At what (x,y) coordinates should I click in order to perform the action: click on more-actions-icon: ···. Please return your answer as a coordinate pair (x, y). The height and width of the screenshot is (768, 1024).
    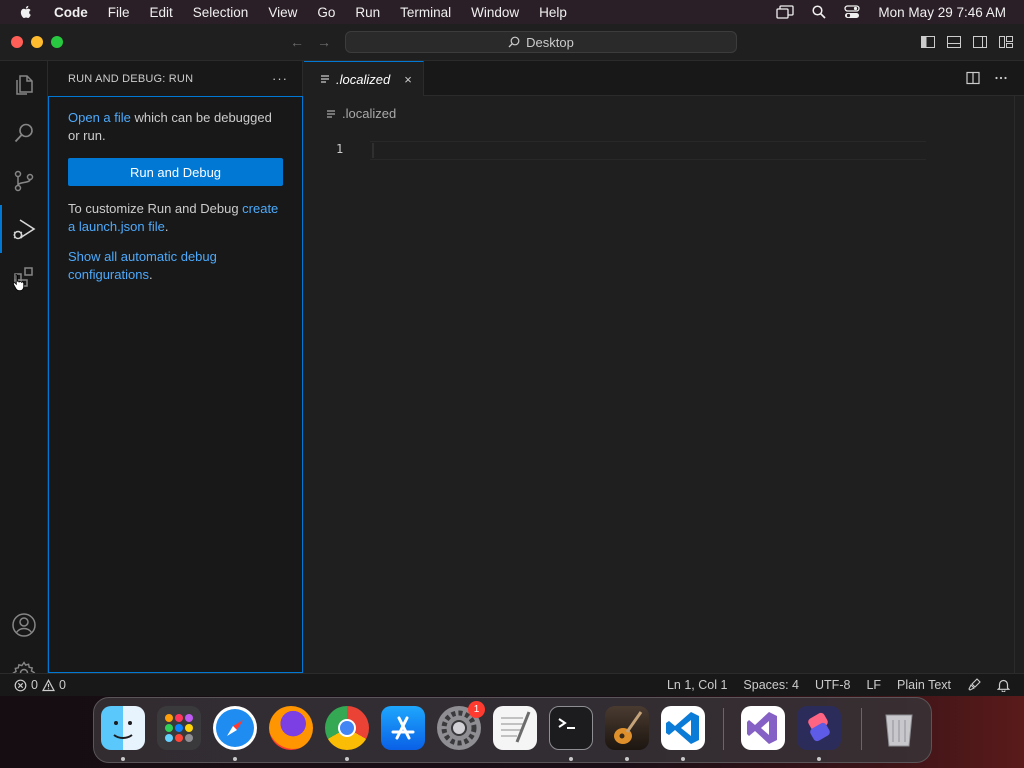
    Looking at the image, I should click on (280, 78).